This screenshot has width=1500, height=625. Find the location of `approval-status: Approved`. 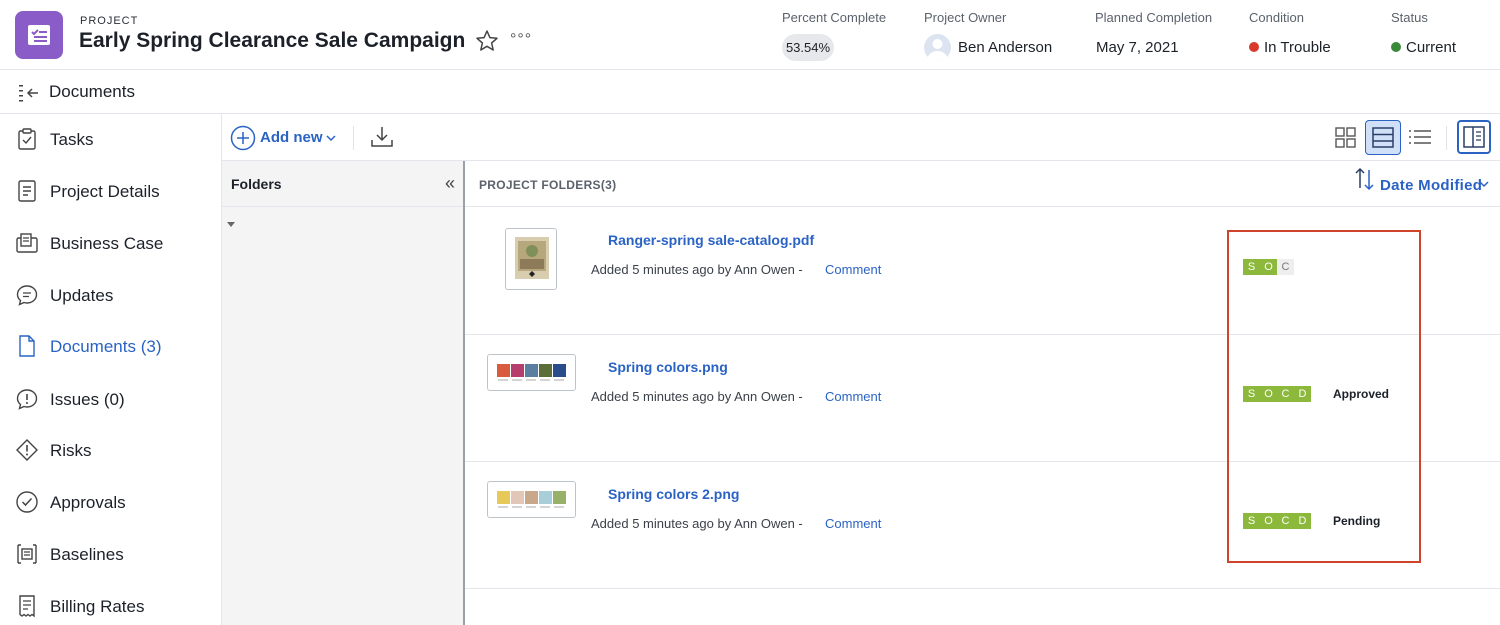

approval-status: Approved is located at coordinates (1361, 394).